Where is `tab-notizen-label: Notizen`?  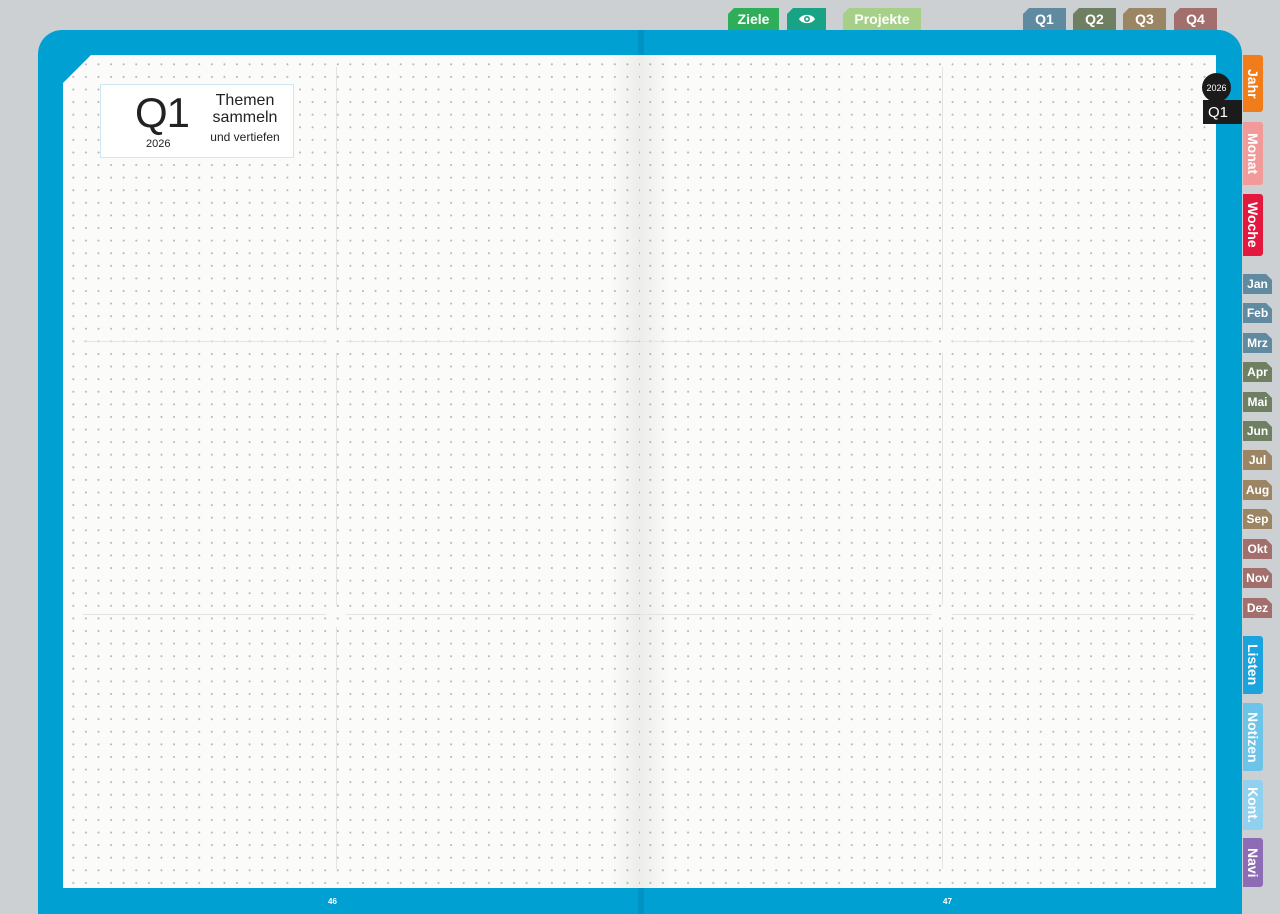 tab-notizen-label: Notizen is located at coordinates (1253, 737).